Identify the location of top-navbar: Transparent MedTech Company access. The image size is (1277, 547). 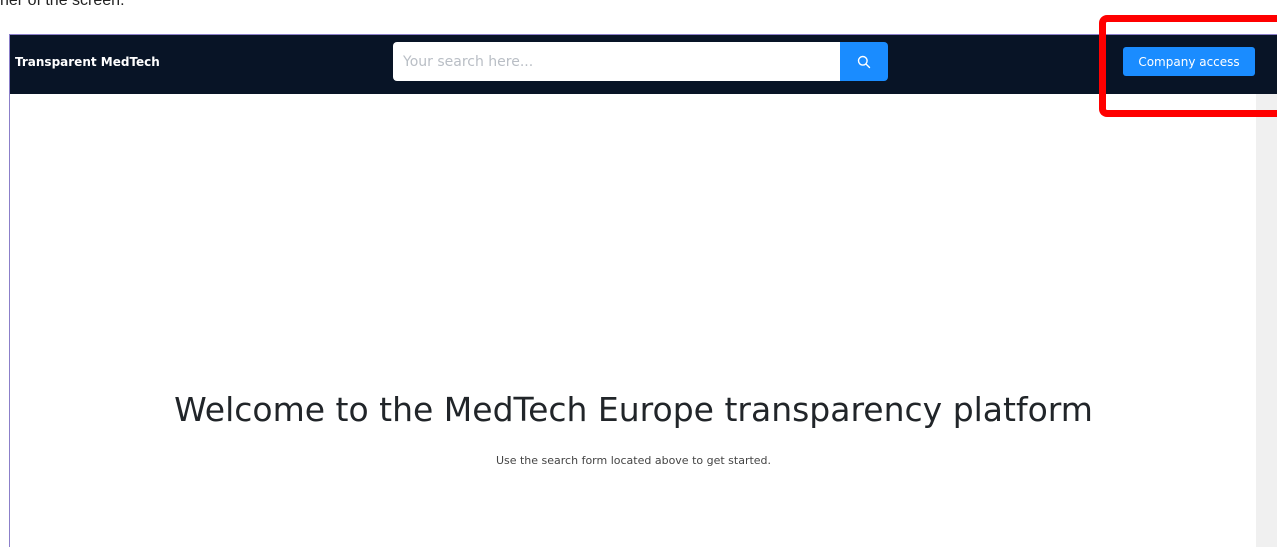
(643, 64).